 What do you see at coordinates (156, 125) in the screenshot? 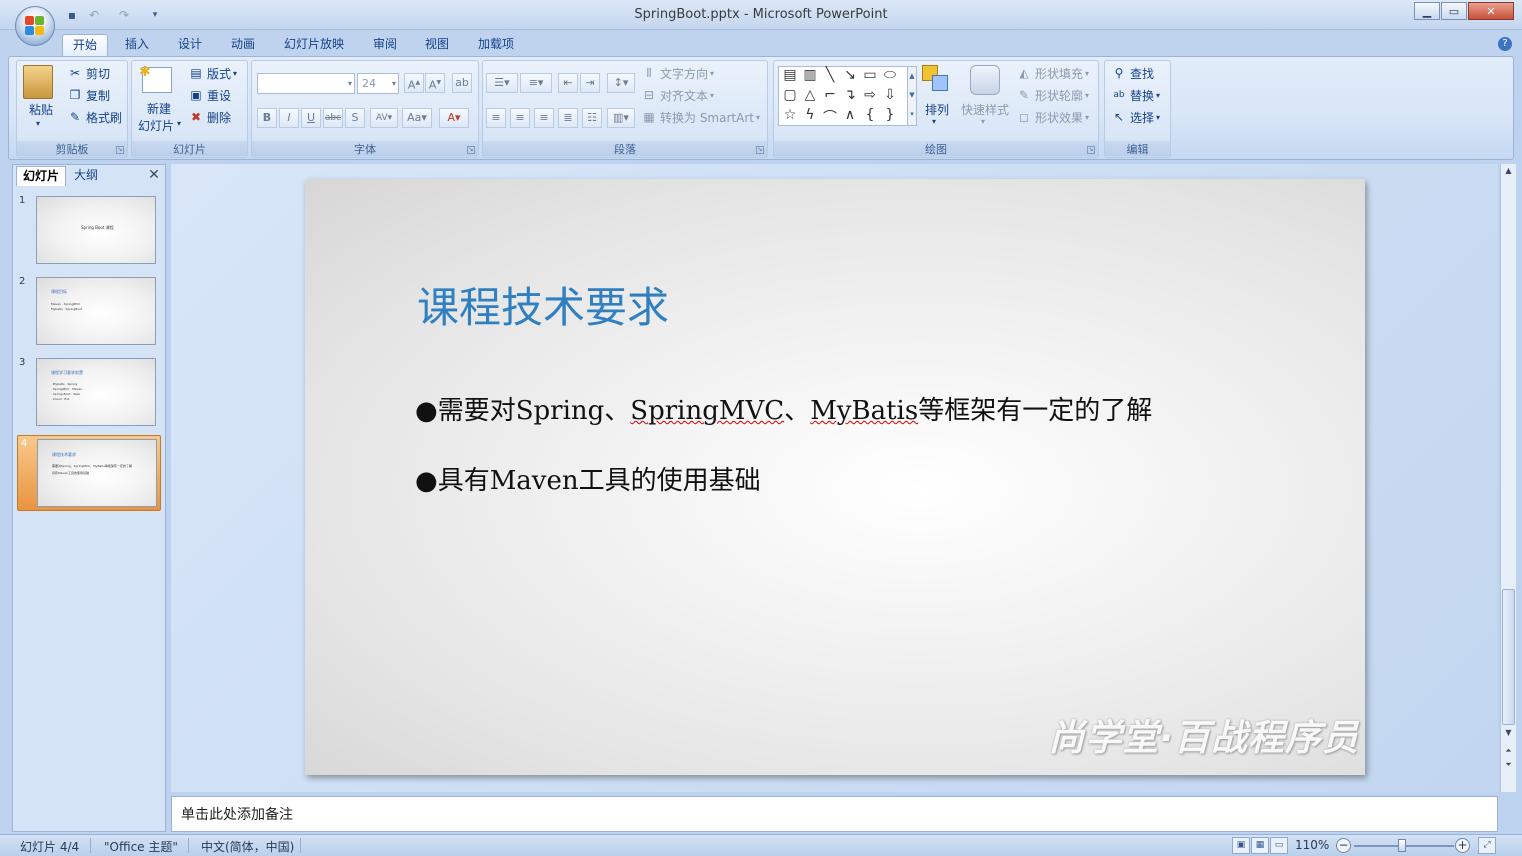
I see `new-slide-label-2: 幻灯片` at bounding box center [156, 125].